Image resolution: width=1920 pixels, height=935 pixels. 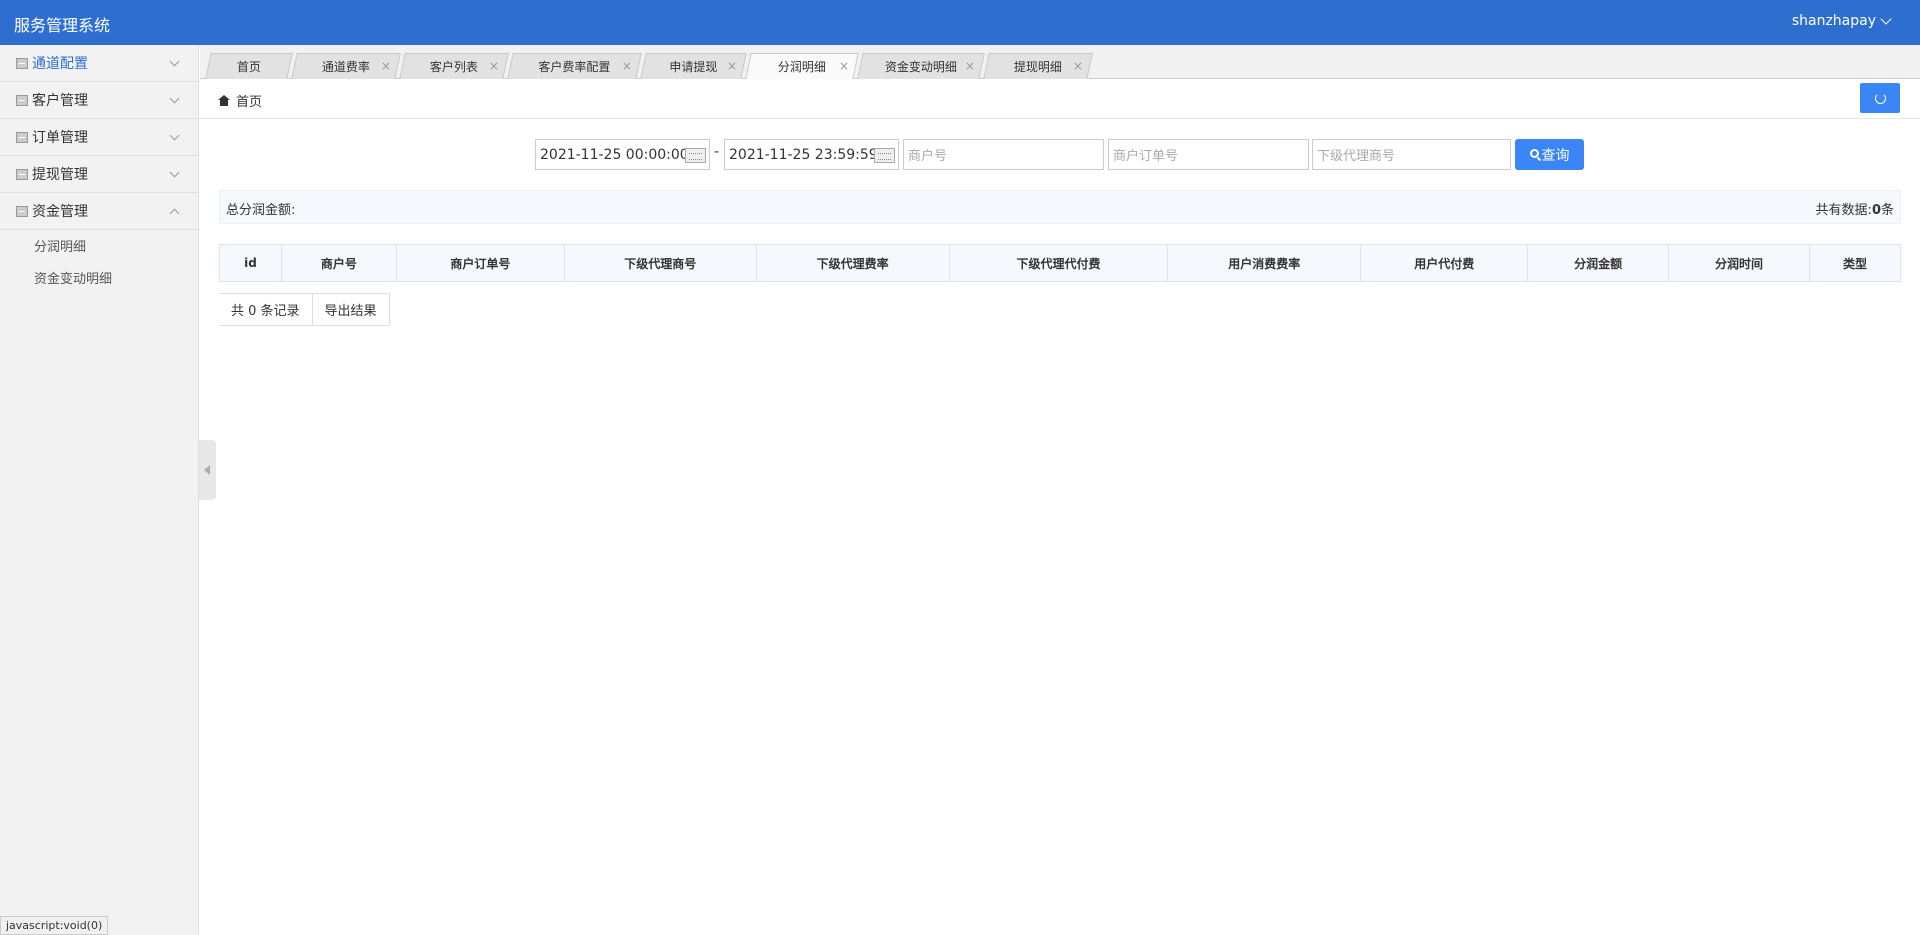 What do you see at coordinates (250, 263) in the screenshot?
I see `column-header: id` at bounding box center [250, 263].